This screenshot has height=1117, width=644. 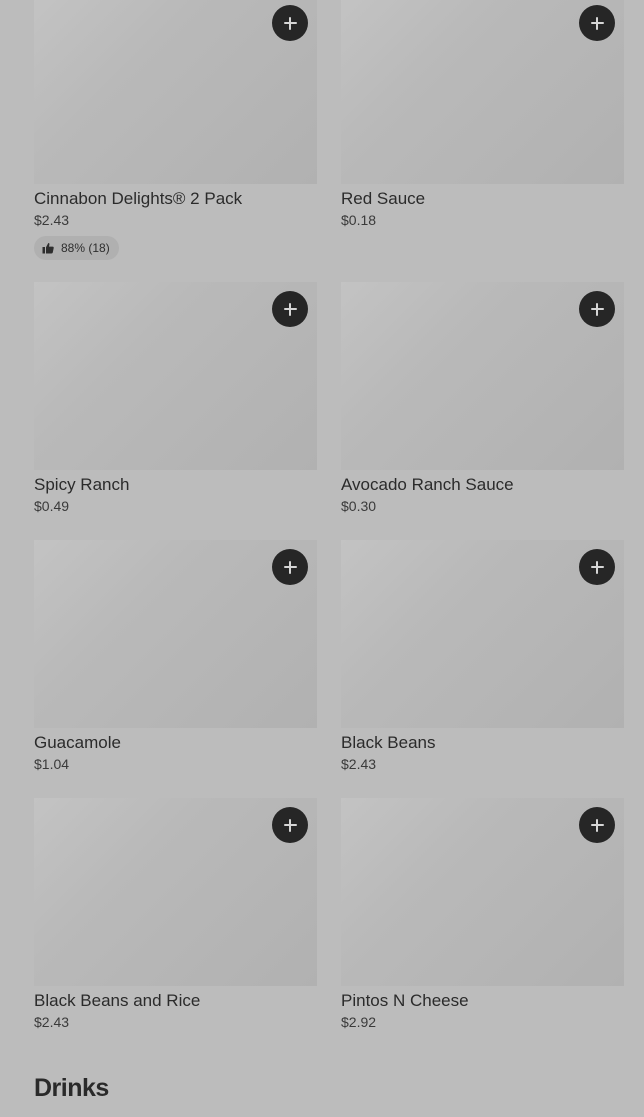 I want to click on menu-item-name: Red Sauce, so click(x=383, y=198).